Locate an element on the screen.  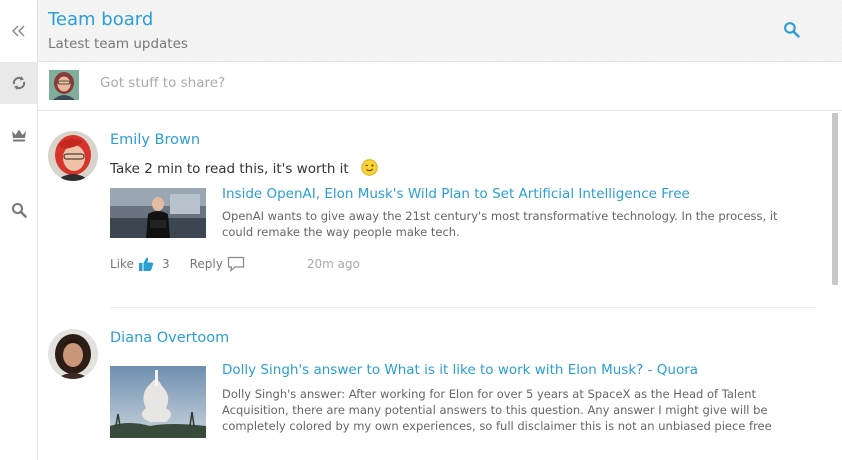
author-name: Diana Overtoom is located at coordinates (169, 338).